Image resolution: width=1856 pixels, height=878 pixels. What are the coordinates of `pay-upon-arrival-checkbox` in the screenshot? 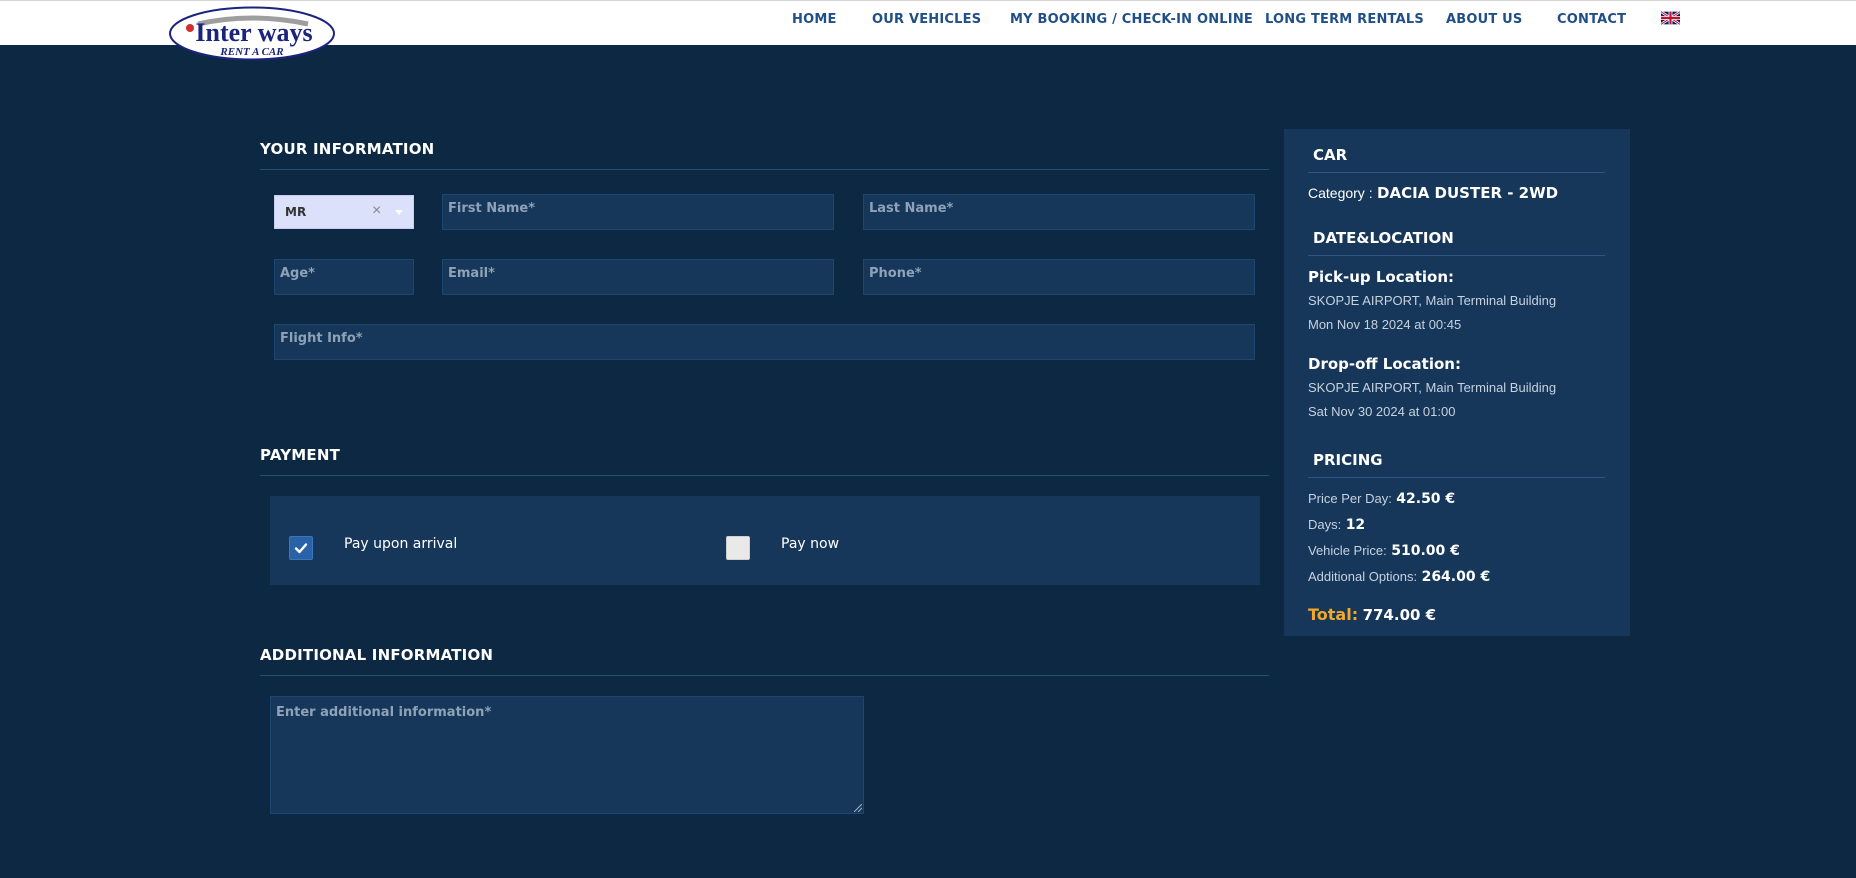 It's located at (301, 548).